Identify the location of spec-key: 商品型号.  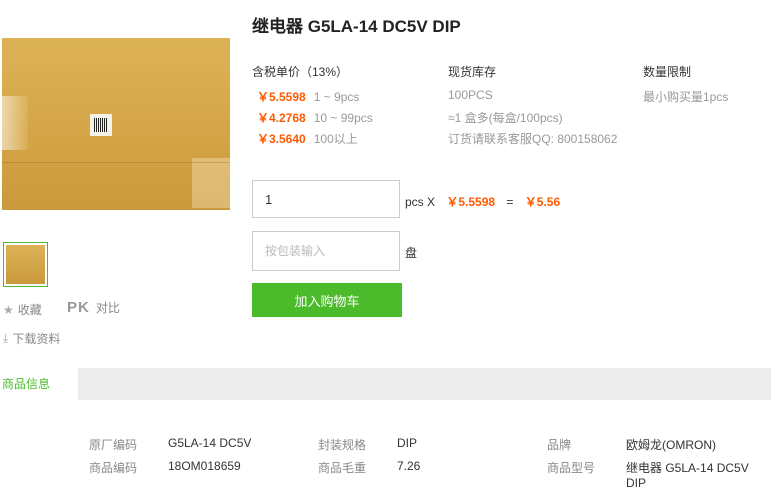
(571, 468).